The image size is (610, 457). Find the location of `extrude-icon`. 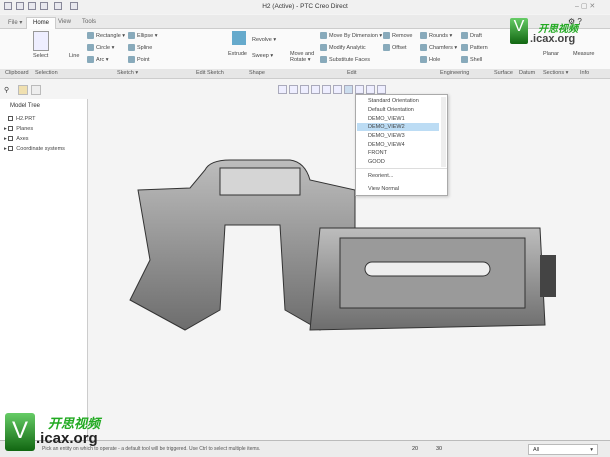

extrude-icon is located at coordinates (239, 38).